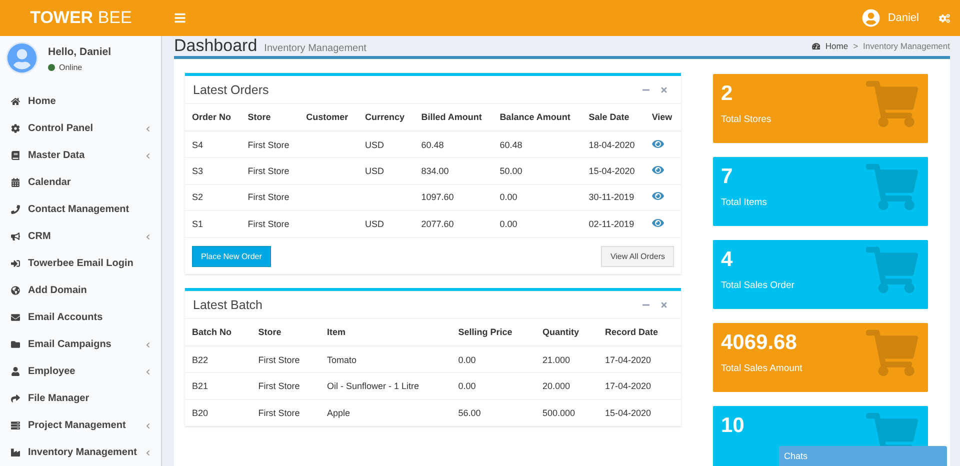 Image resolution: width=960 pixels, height=466 pixels. I want to click on column-header: Billed Amount, so click(453, 117).